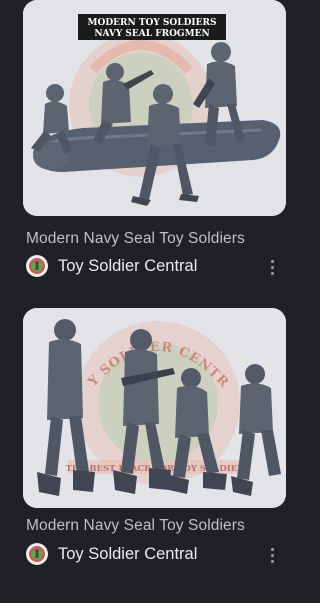 The height and width of the screenshot is (603, 320). Describe the element at coordinates (151, 34) in the screenshot. I see `image-banner-line2: NAVY SEAL FROGMEN` at that location.